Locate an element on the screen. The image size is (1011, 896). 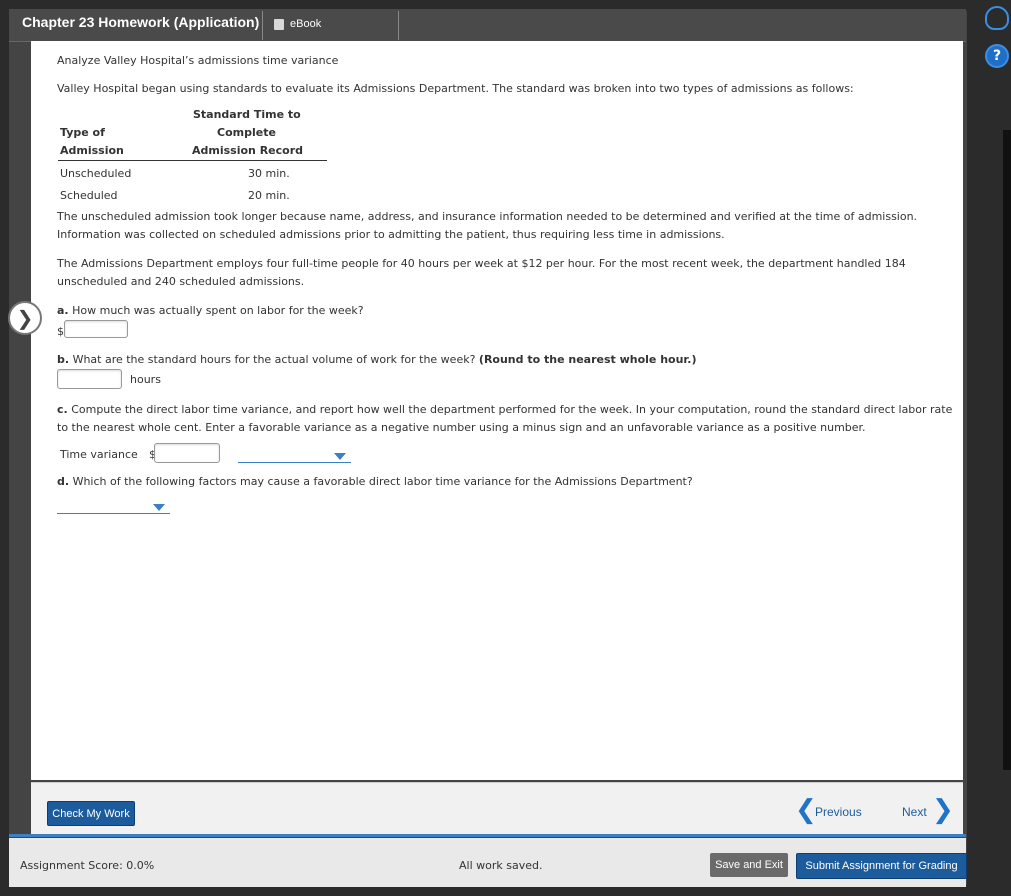
table-header: Type of is located at coordinates (82, 132).